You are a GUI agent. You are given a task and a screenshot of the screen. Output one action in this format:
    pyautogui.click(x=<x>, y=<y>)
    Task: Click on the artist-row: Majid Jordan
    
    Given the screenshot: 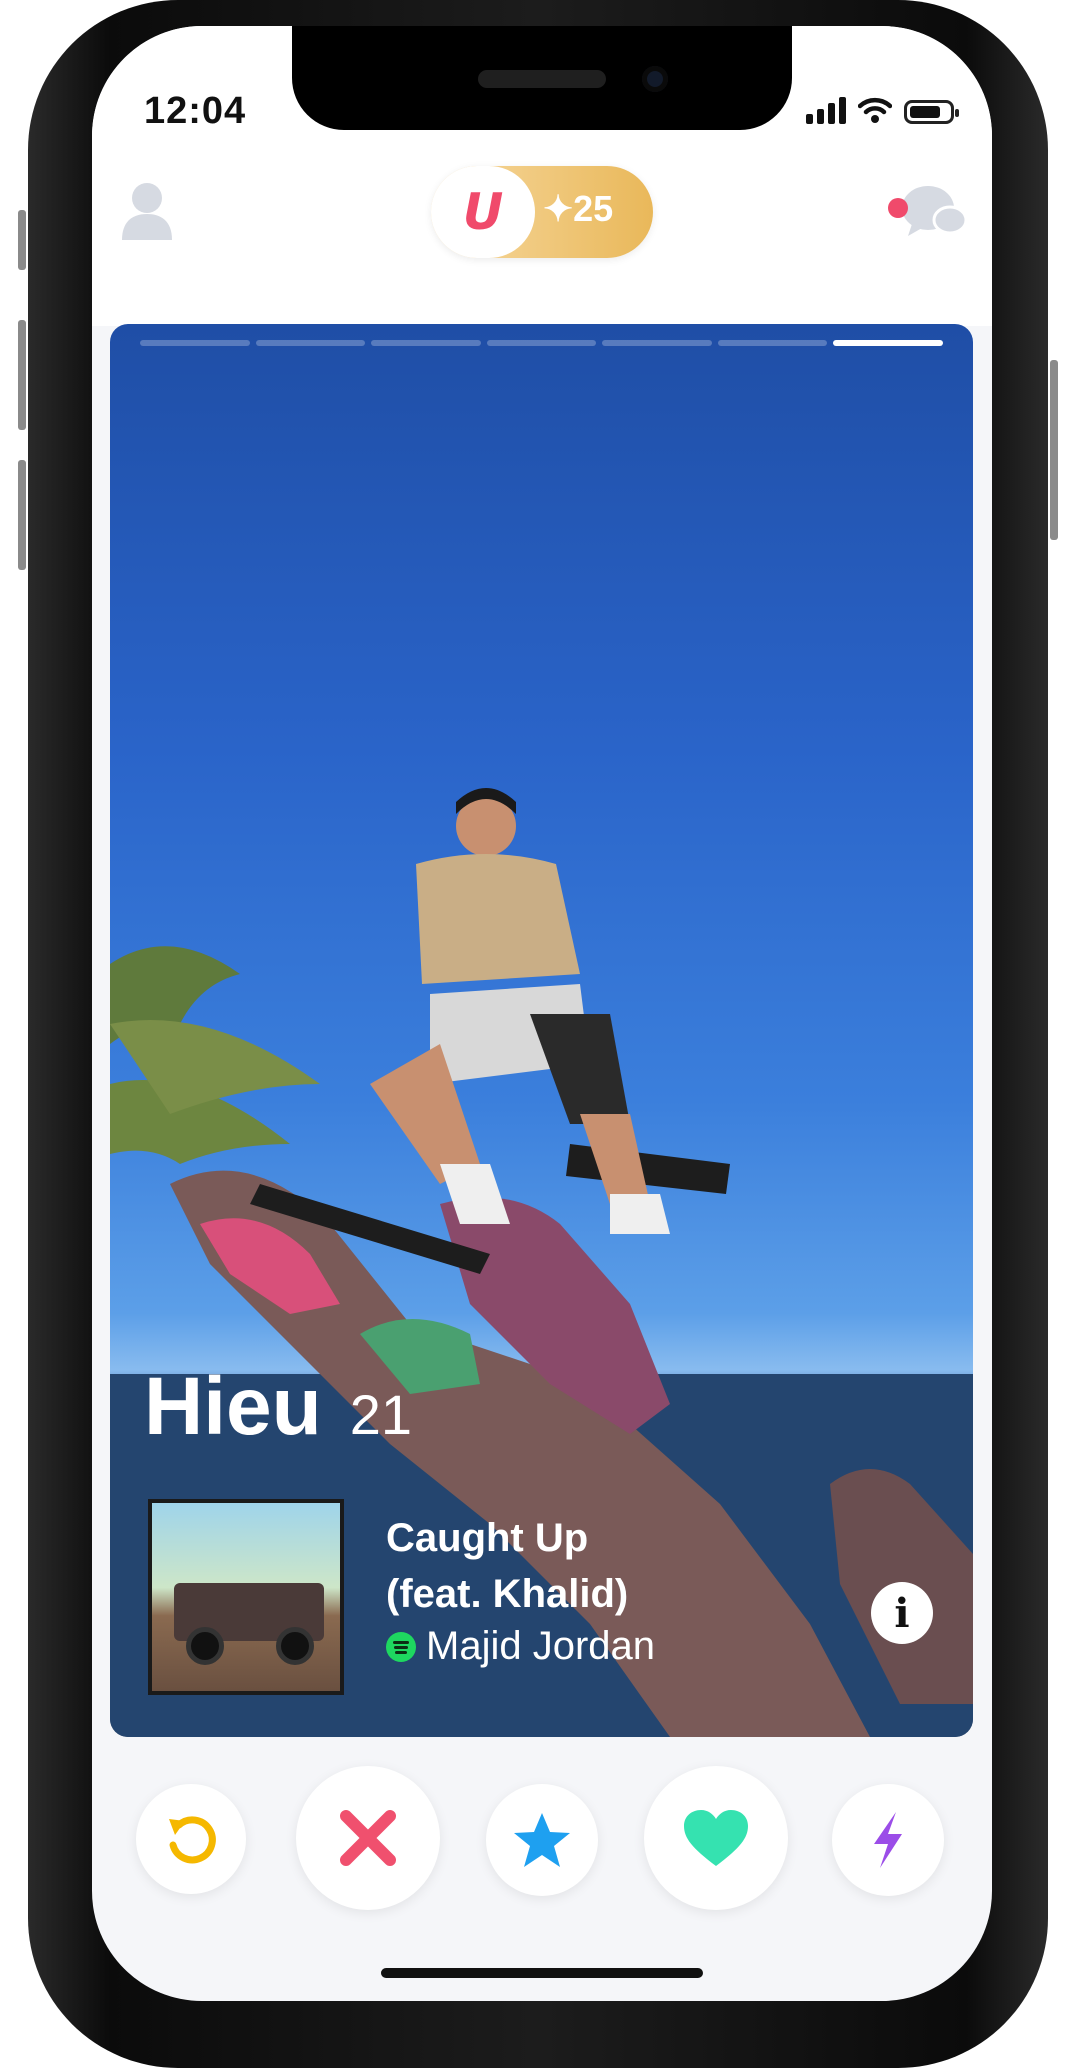 What is the action you would take?
    pyautogui.click(x=520, y=1646)
    